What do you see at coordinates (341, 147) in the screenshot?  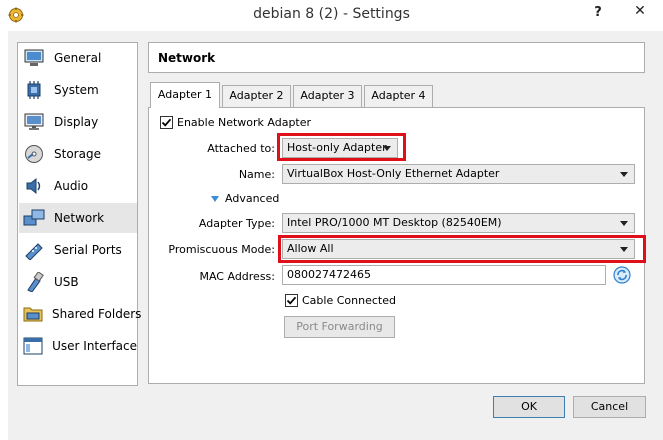 I see `highlight-box-attached` at bounding box center [341, 147].